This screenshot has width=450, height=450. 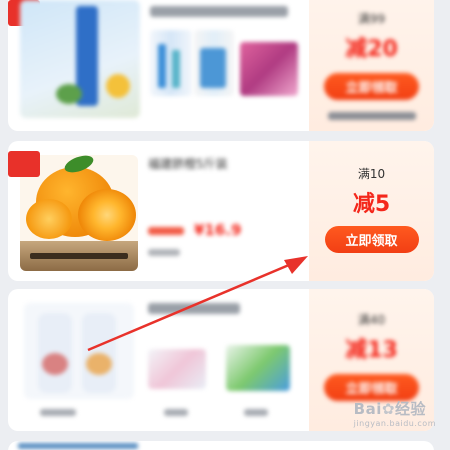 I want to click on watermark: Bai✿经验 jingyan.baidu.com, so click(x=395, y=413).